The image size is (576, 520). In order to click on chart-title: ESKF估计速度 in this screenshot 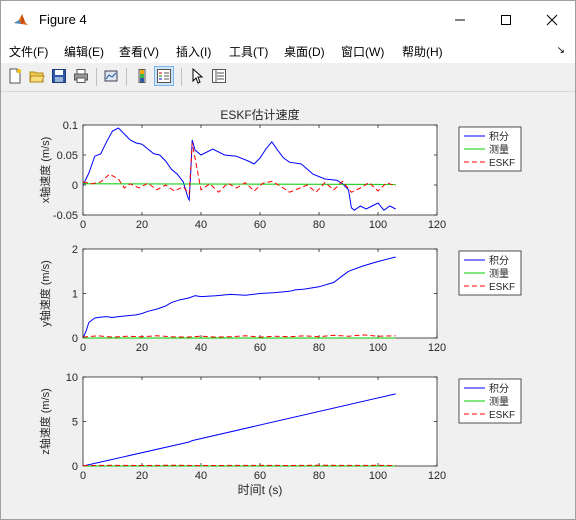, I will do `click(259, 114)`.